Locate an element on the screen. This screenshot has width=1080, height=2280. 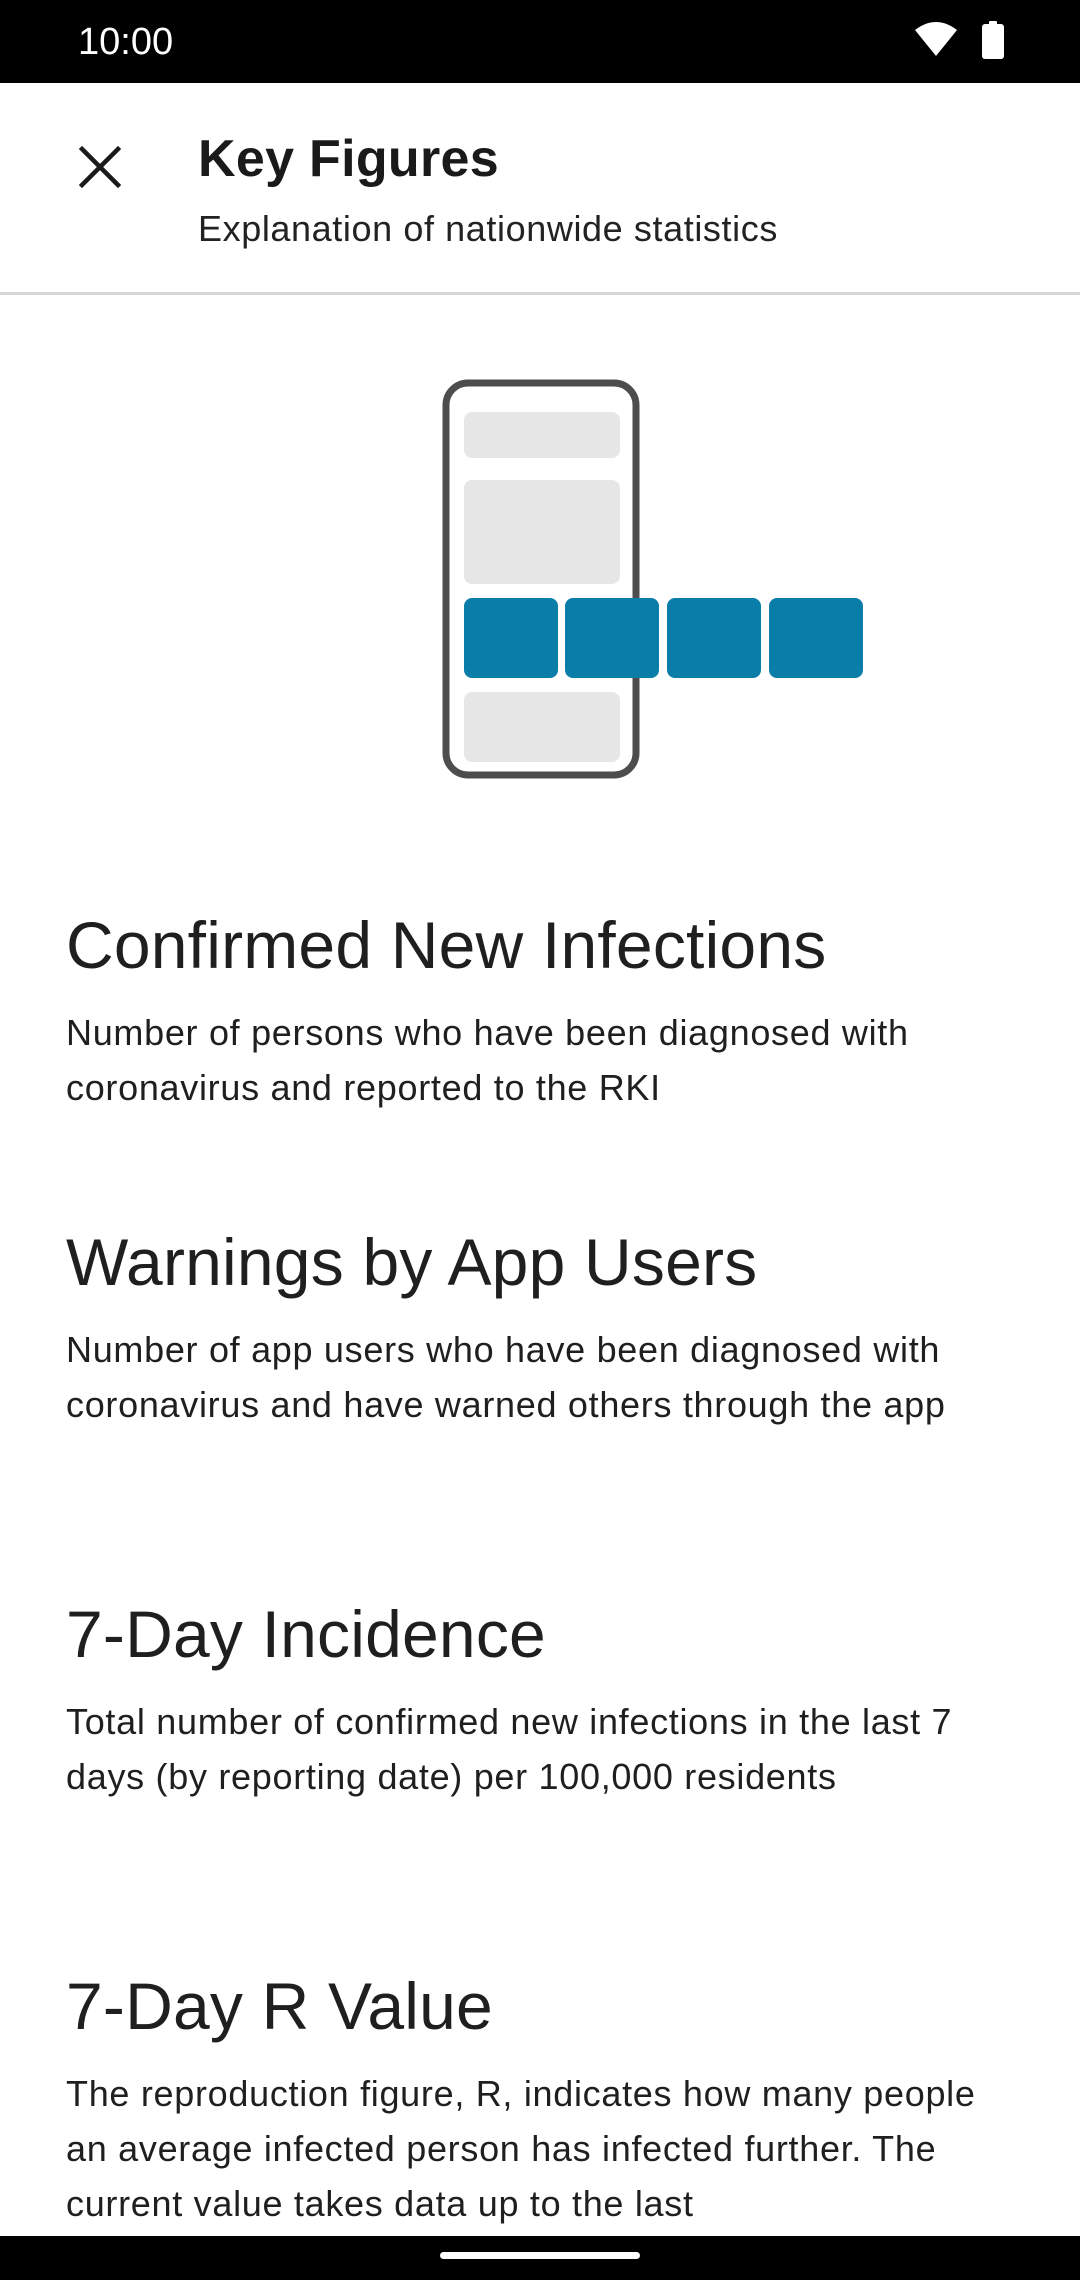
section-heading: Warnings by App Users is located at coordinates (412, 1262).